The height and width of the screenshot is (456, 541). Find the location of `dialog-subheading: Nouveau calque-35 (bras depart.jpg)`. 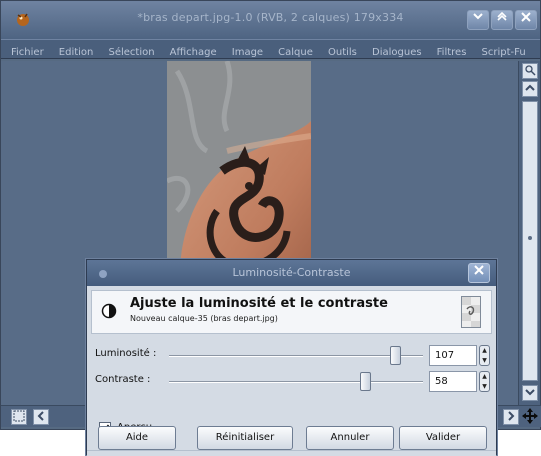

dialog-subheading: Nouveau calque-35 (bras depart.jpg) is located at coordinates (204, 318).